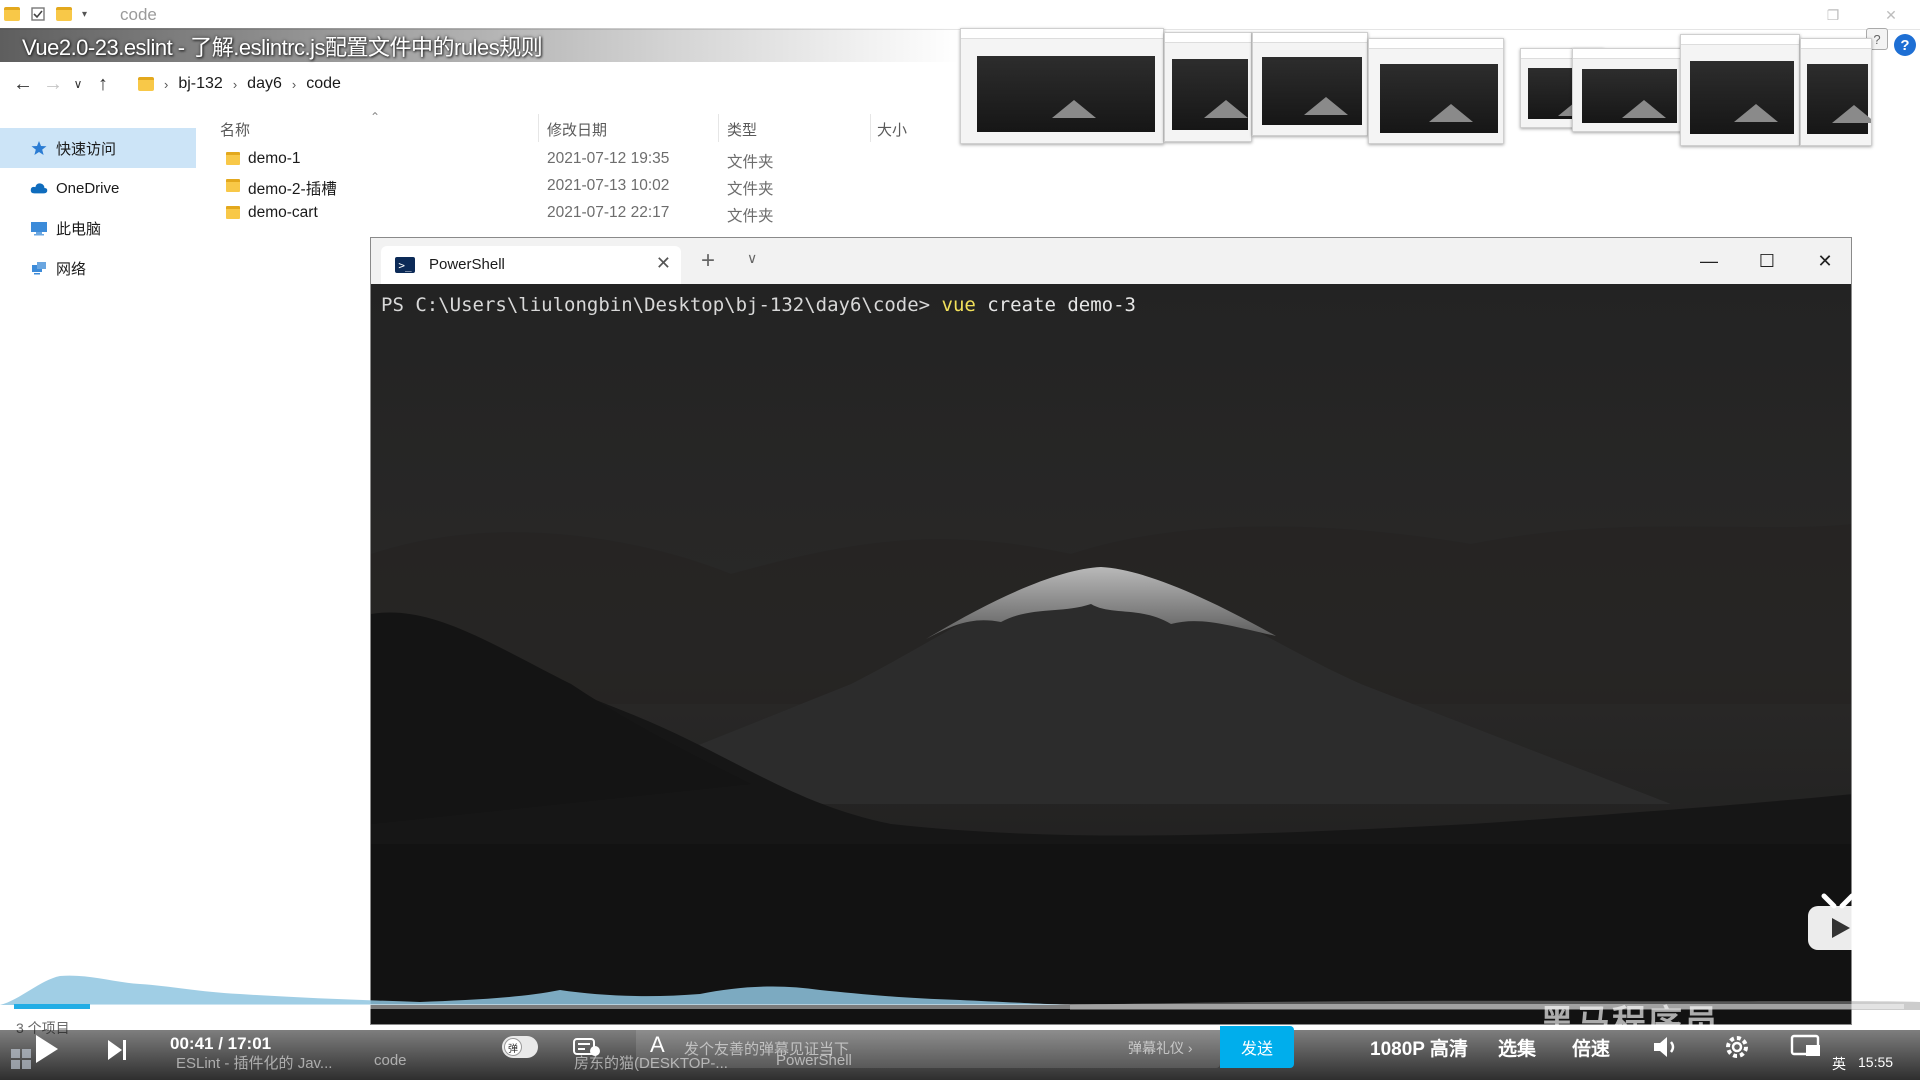 The height and width of the screenshot is (1080, 1920). I want to click on episodes-button: 选集, so click(1517, 1047).